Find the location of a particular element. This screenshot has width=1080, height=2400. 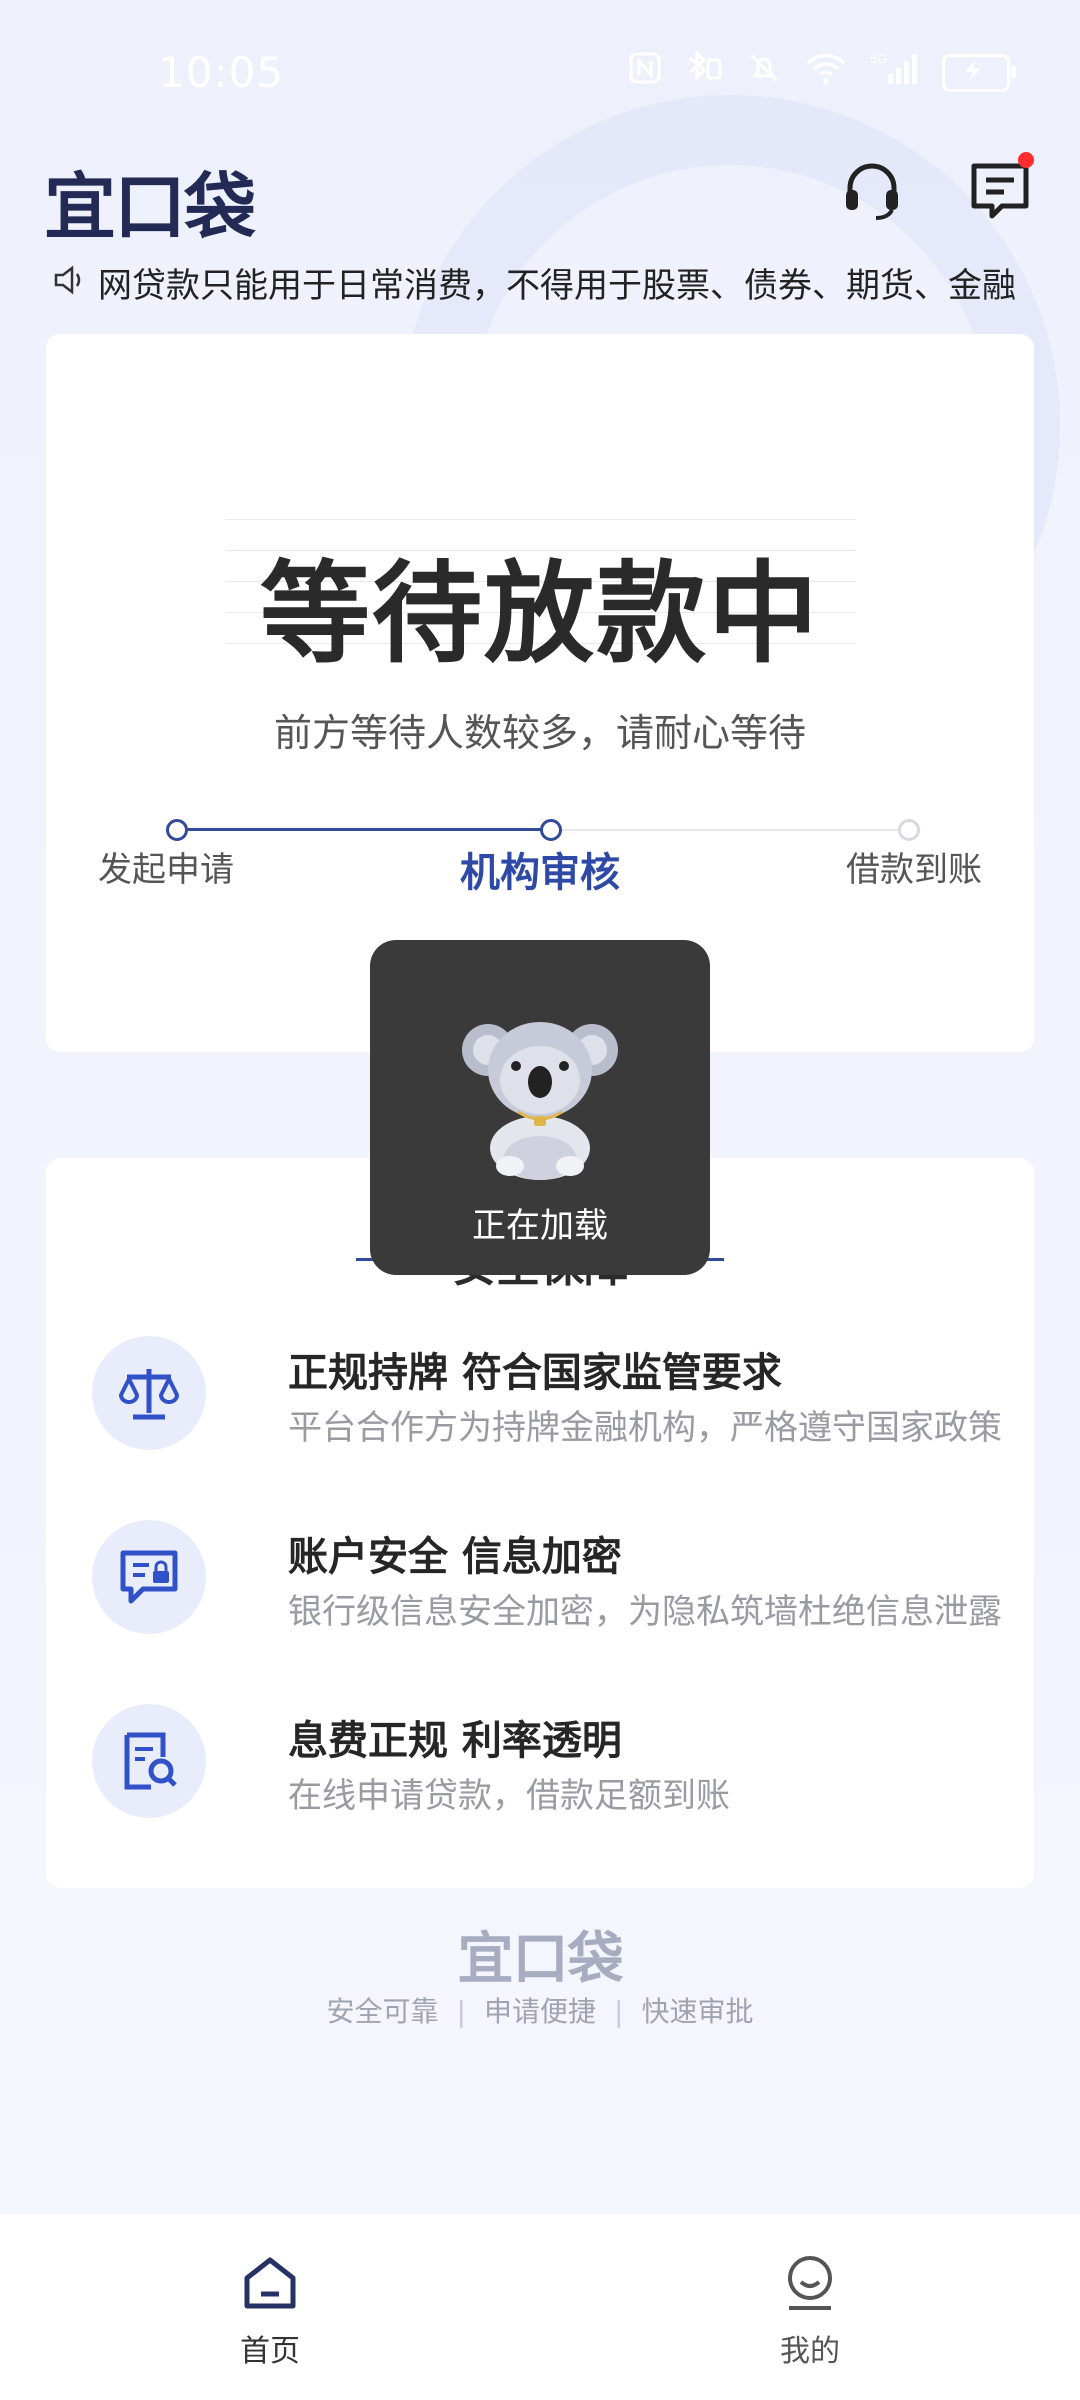

app-logo: 宜口袋 is located at coordinates (150, 200).